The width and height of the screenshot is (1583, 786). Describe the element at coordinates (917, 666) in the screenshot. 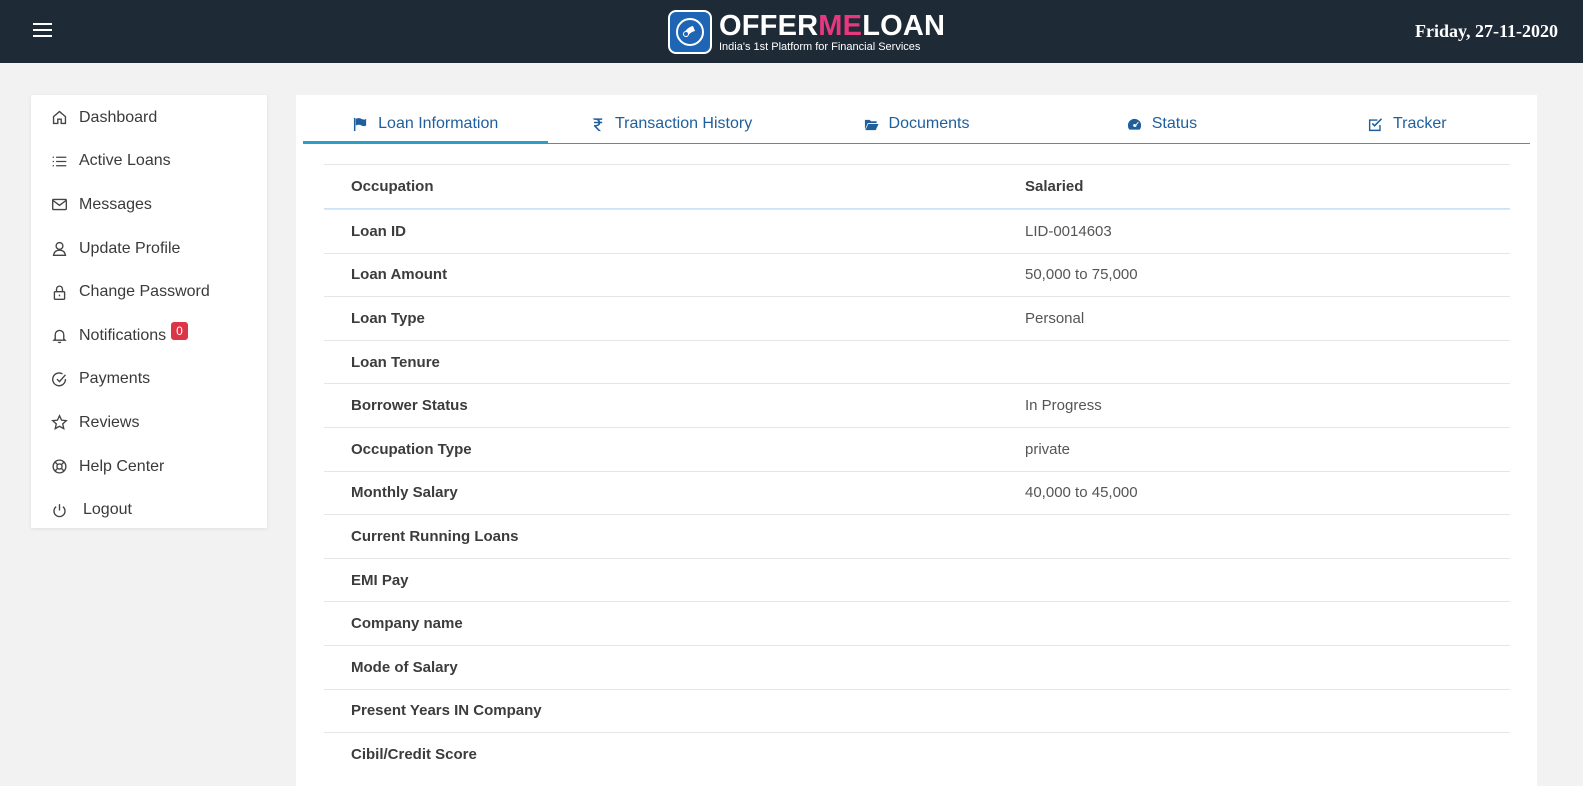

I see `table-row: Mode of Salary` at that location.